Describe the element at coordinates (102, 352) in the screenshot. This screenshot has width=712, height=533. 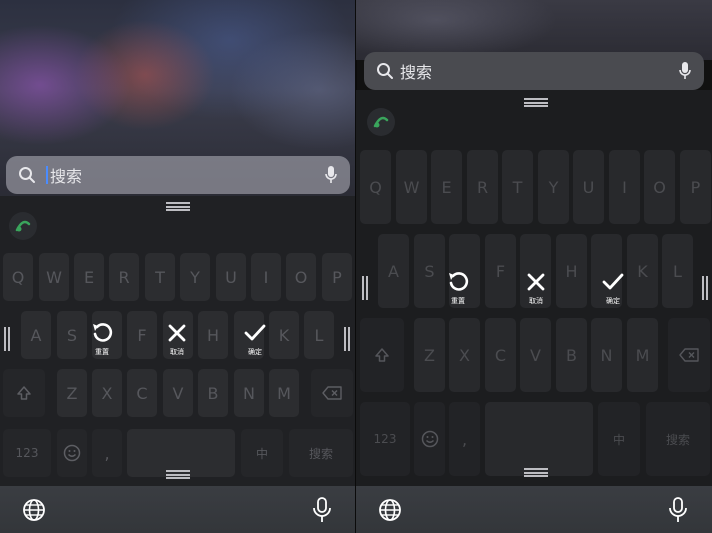
I see `reset-label: 重置` at that location.